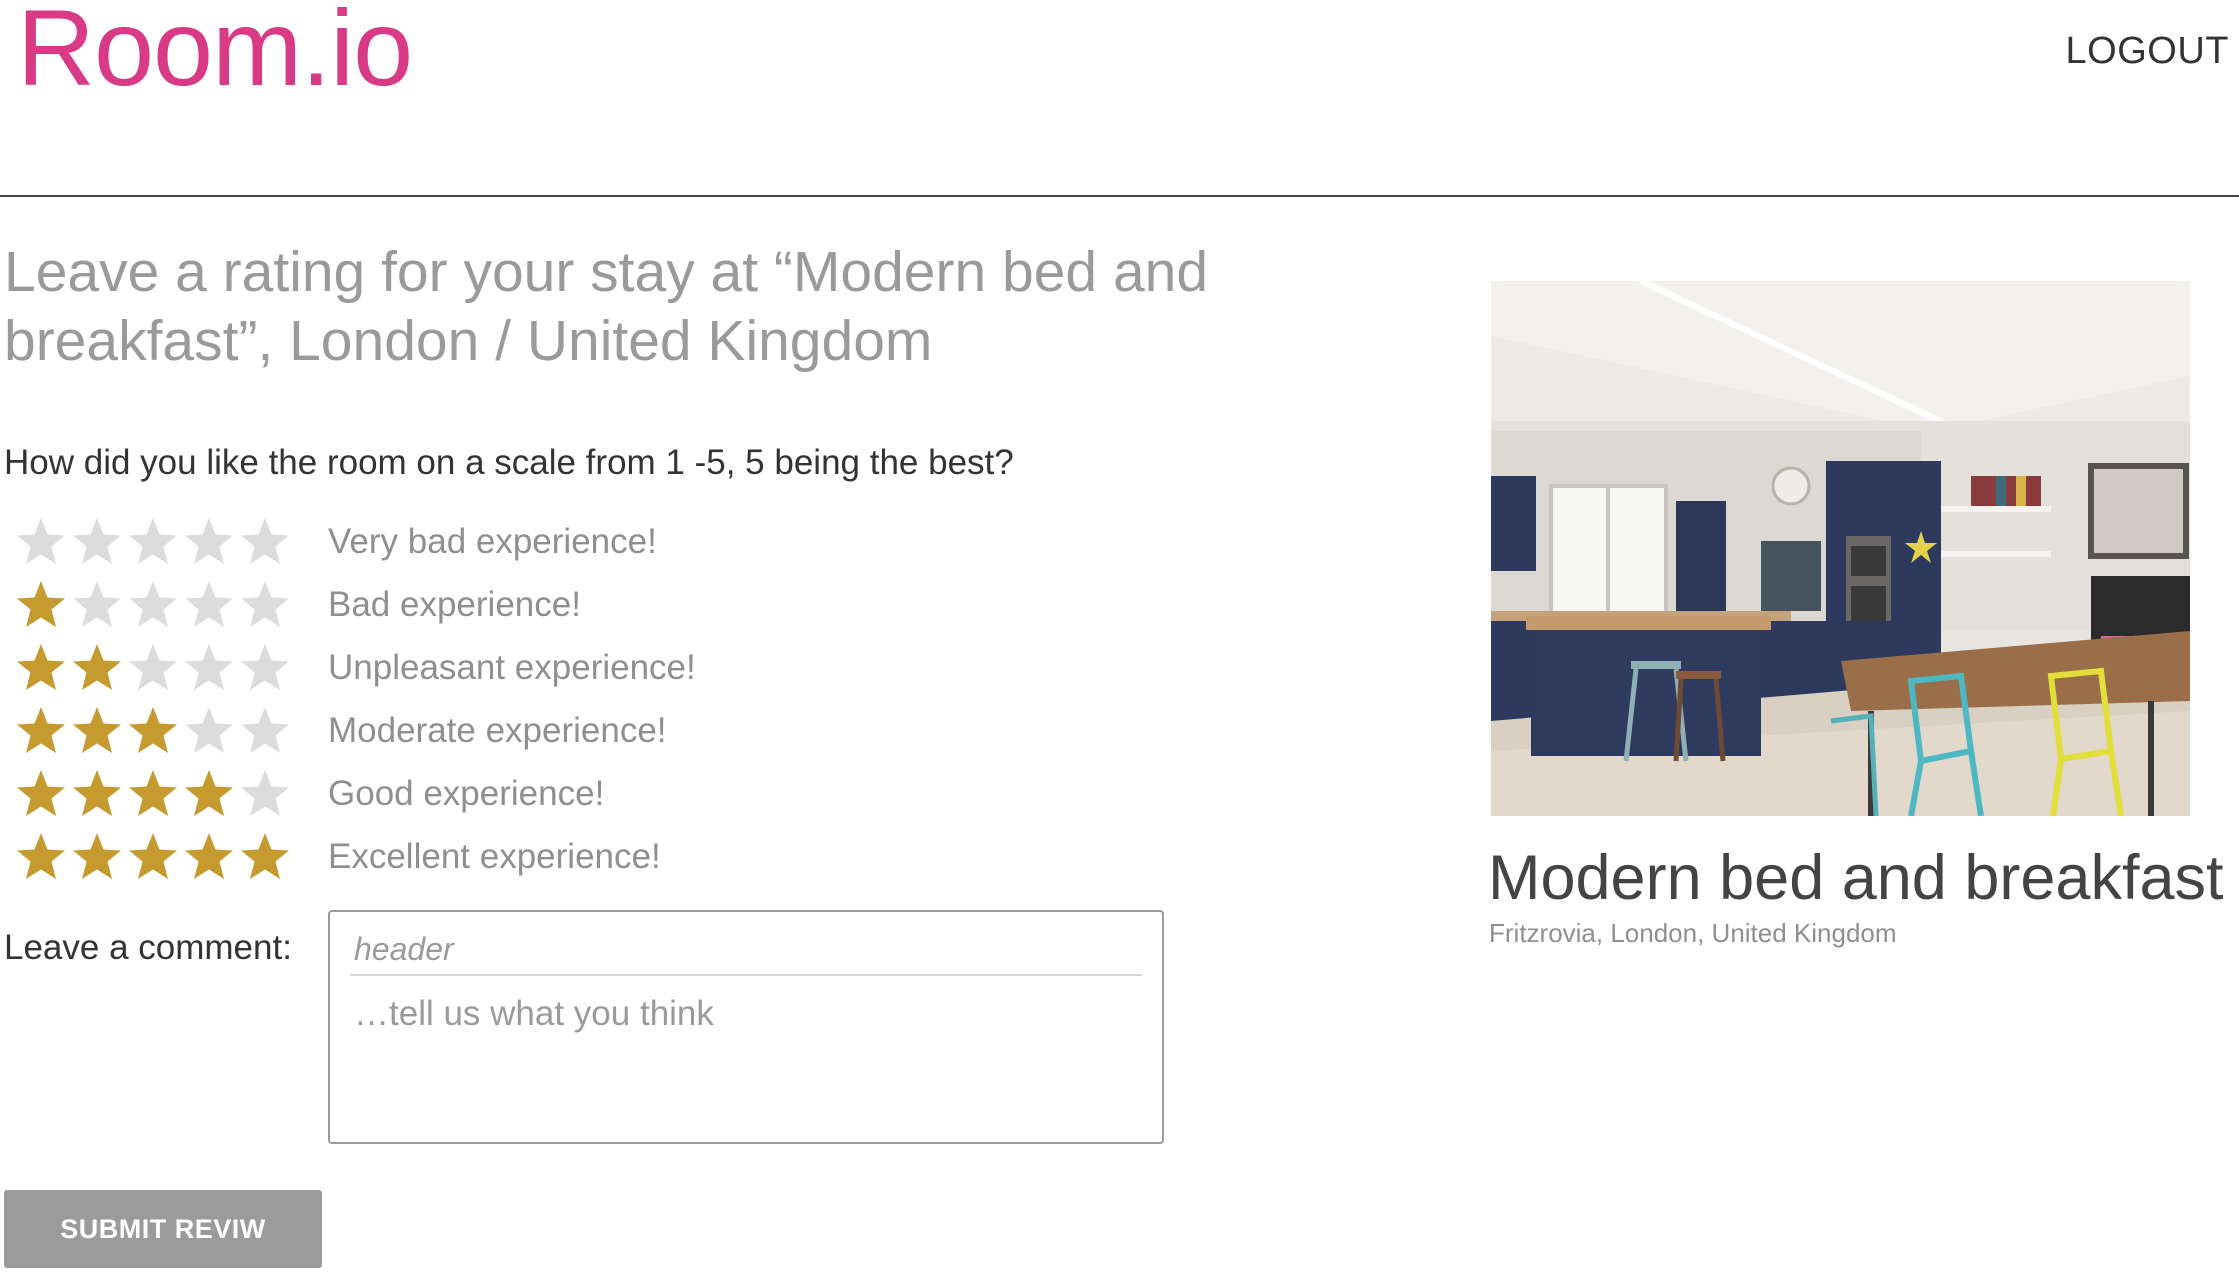 The width and height of the screenshot is (2239, 1275). What do you see at coordinates (746, 950) in the screenshot?
I see `comment-header-input` at bounding box center [746, 950].